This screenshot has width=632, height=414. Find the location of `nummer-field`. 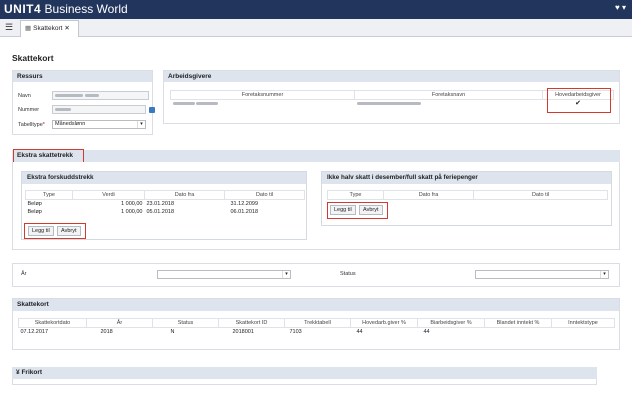

nummer-field is located at coordinates (99, 109).